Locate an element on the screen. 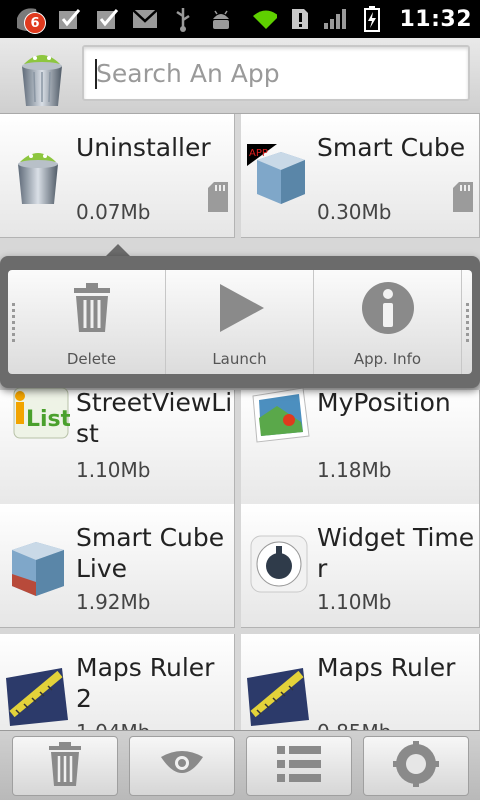  app-name: Uninstaller is located at coordinates (143, 147).